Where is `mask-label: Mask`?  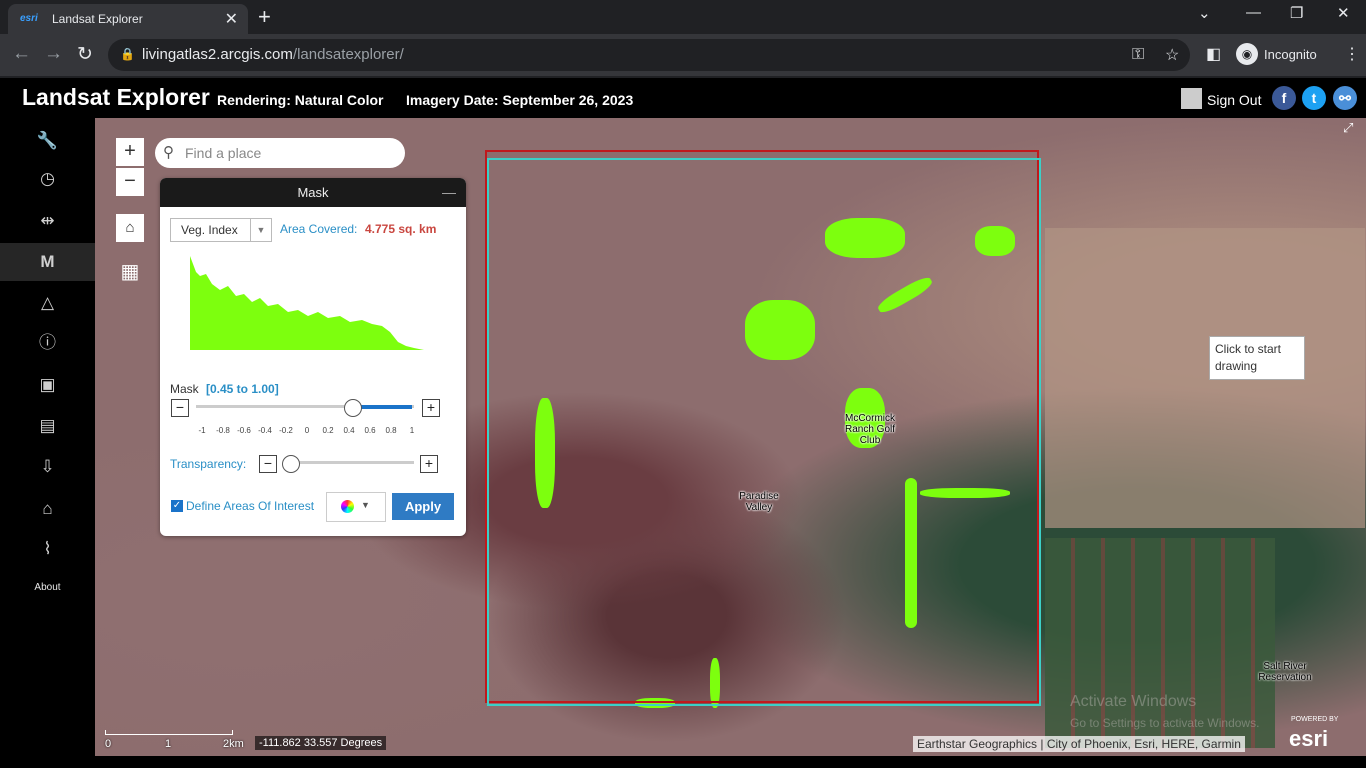 mask-label: Mask is located at coordinates (184, 389).